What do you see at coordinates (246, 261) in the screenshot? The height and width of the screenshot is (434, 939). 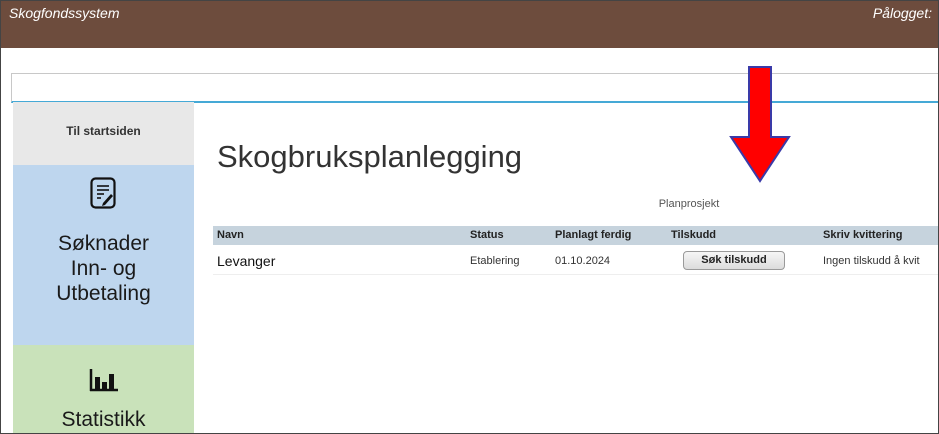 I see `cell-navn: Levanger` at bounding box center [246, 261].